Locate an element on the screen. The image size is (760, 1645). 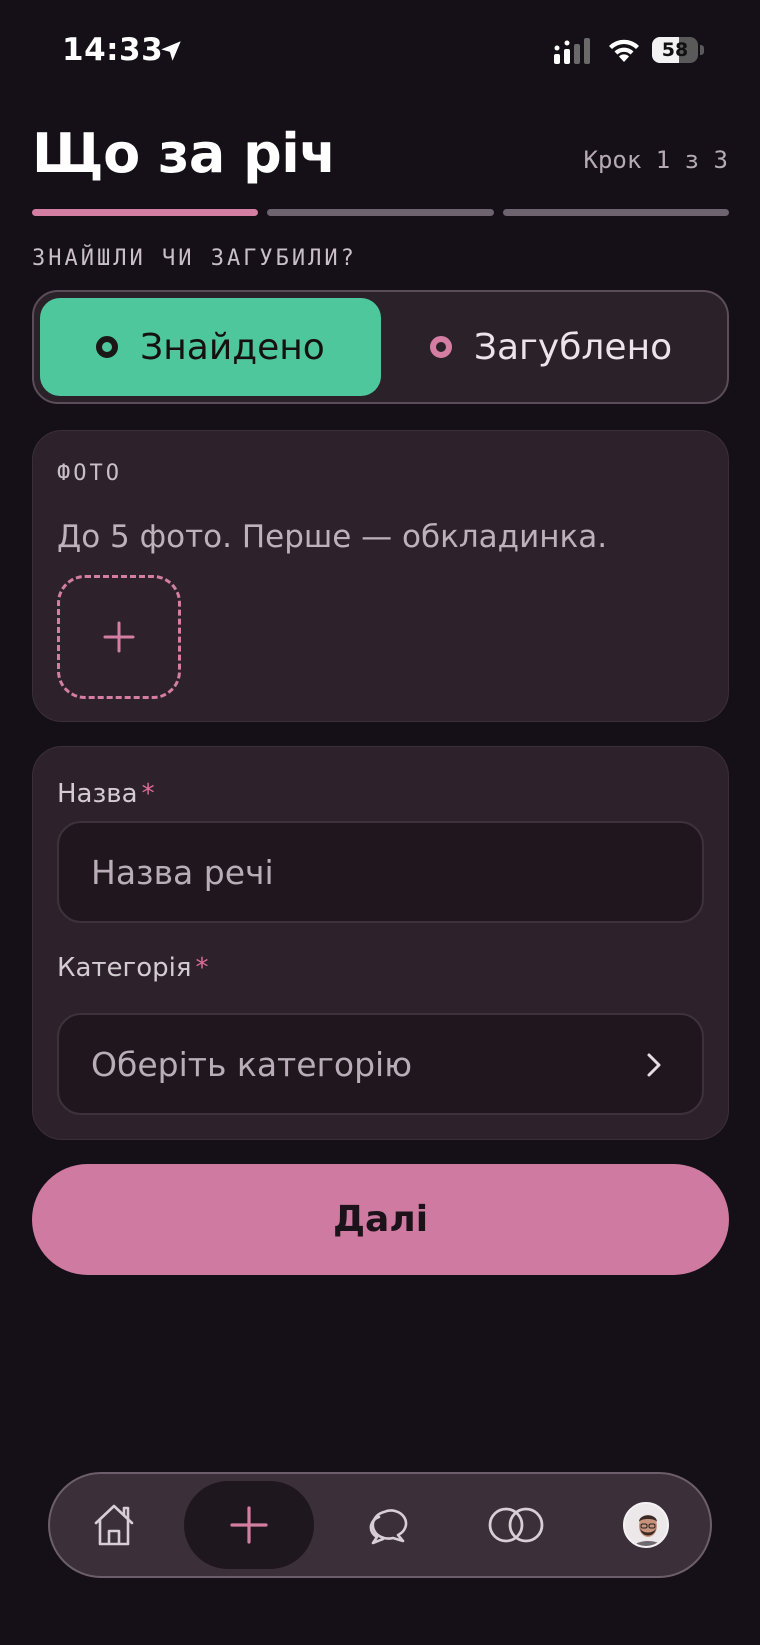
tab-home is located at coordinates (114, 1525).